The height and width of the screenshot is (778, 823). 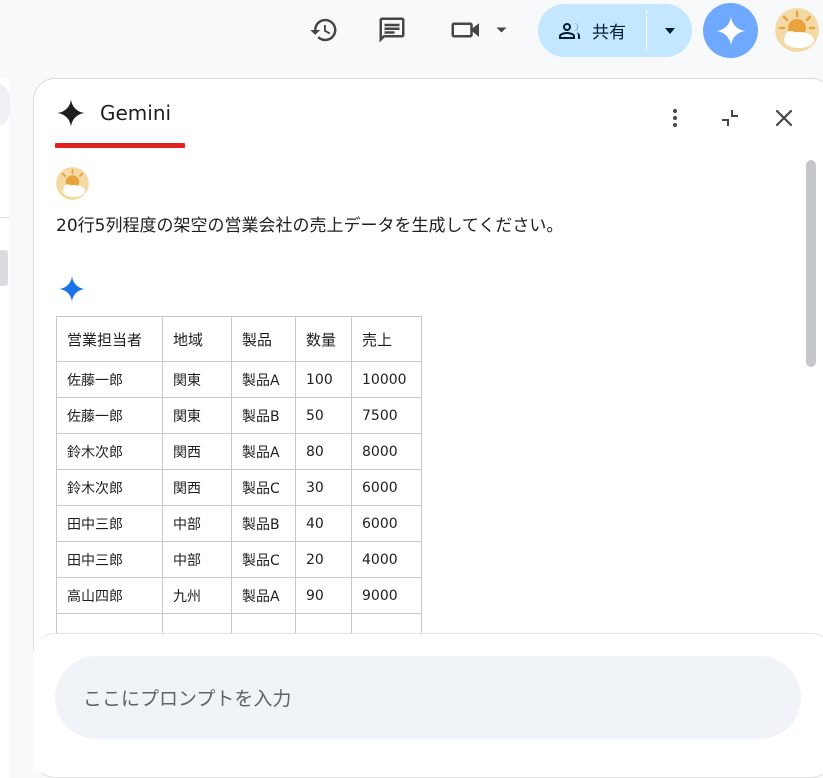 I want to click on table-header-row: 営業担当者 地域 製品 数量 売上, so click(x=239, y=339).